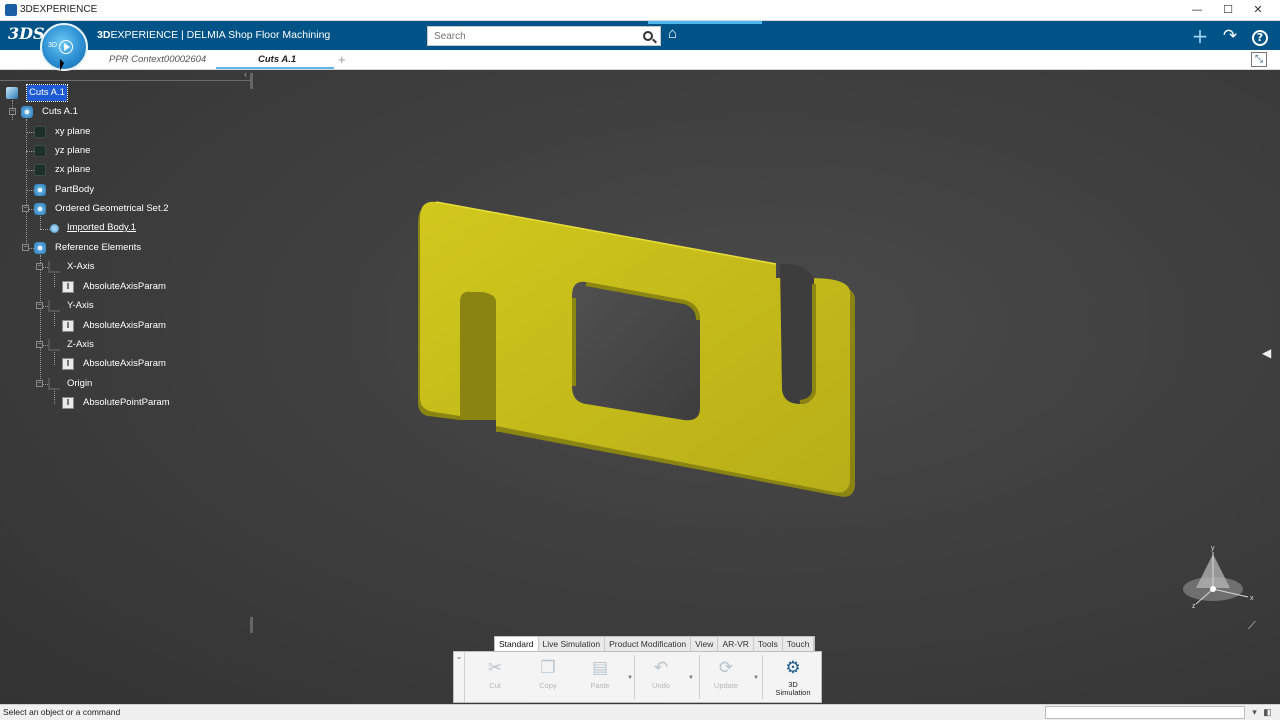  Describe the element at coordinates (1230, 36) in the screenshot. I see `share-icon: ↷` at that location.